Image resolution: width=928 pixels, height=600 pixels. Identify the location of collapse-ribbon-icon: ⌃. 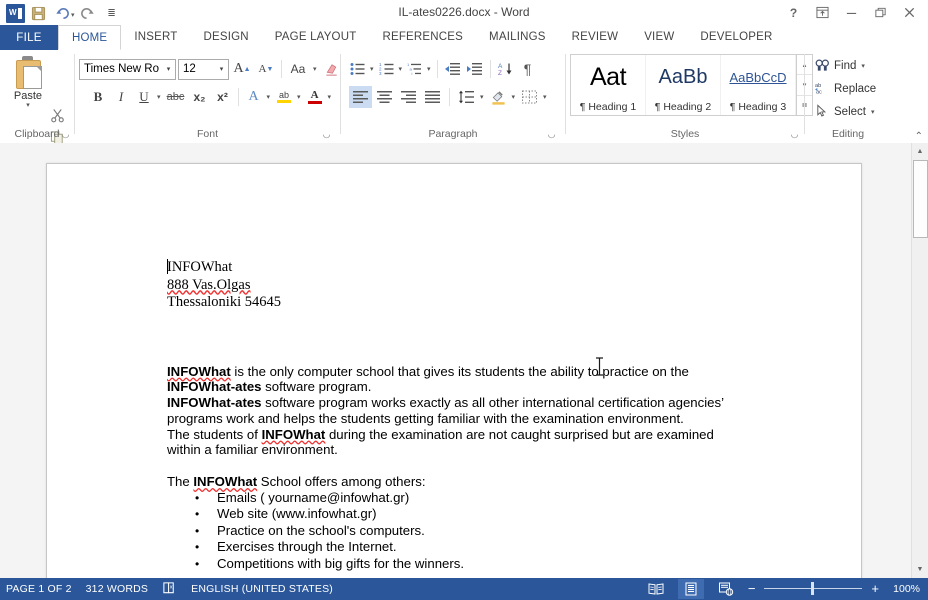
(919, 136).